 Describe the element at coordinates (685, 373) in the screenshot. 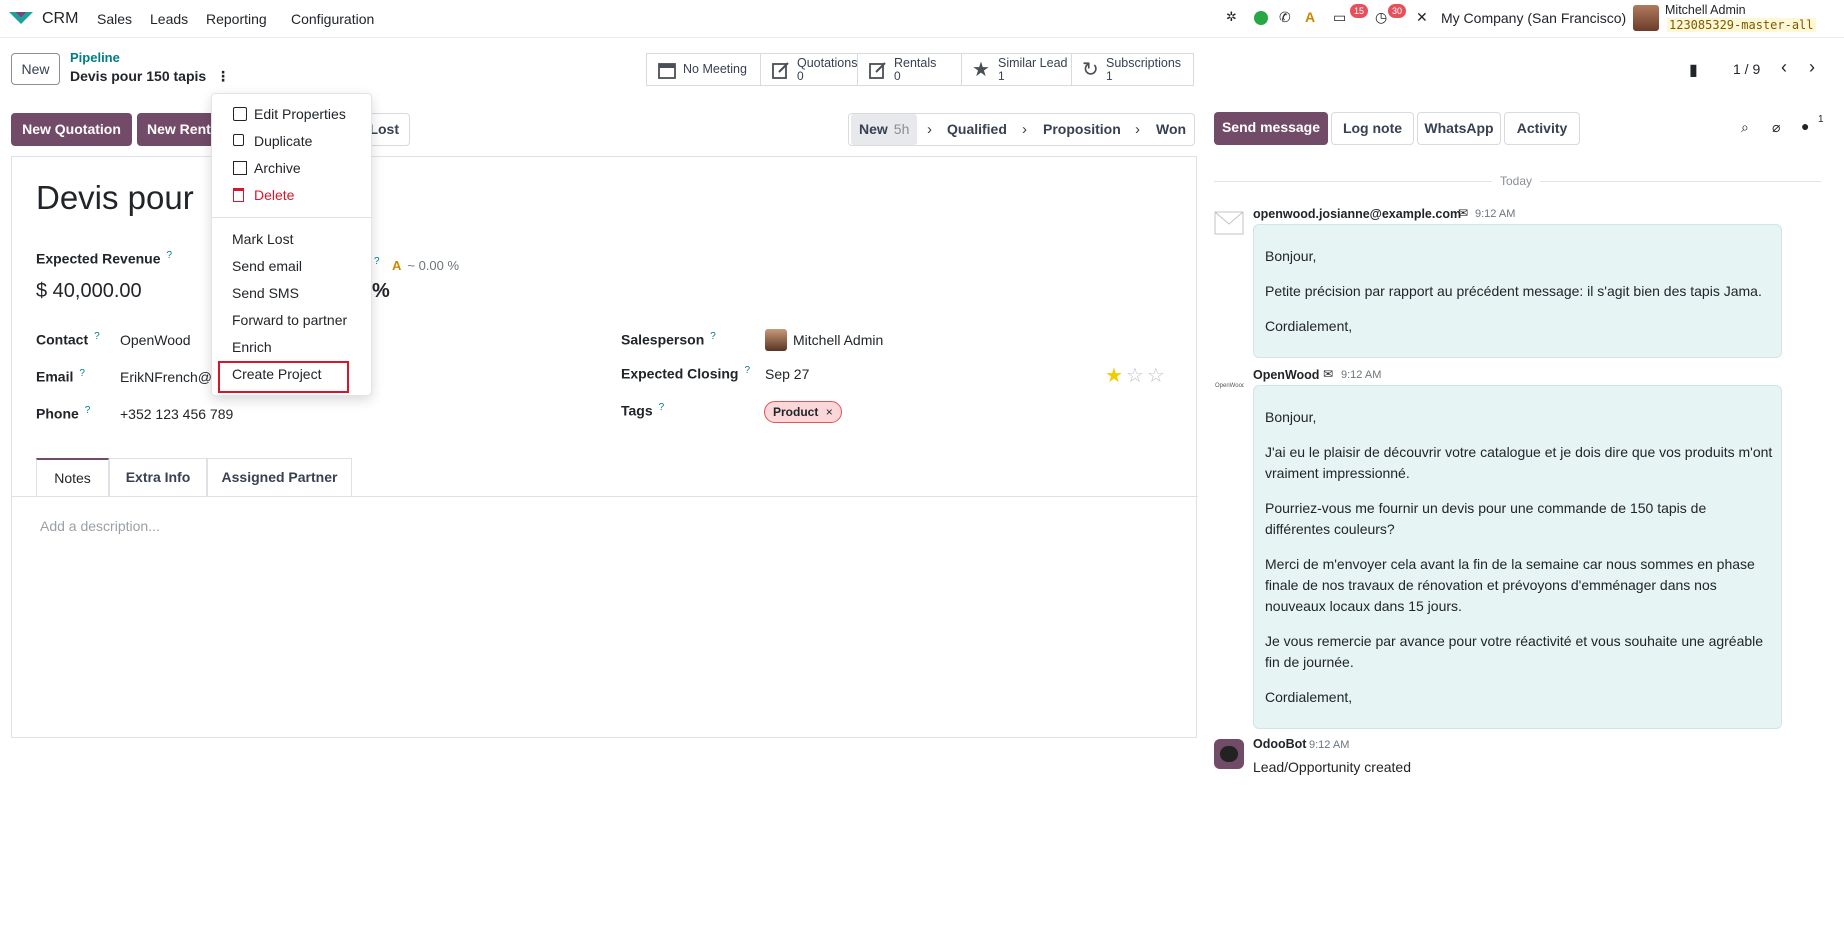

I see `expected-closing-label: Expected Closing?` at that location.